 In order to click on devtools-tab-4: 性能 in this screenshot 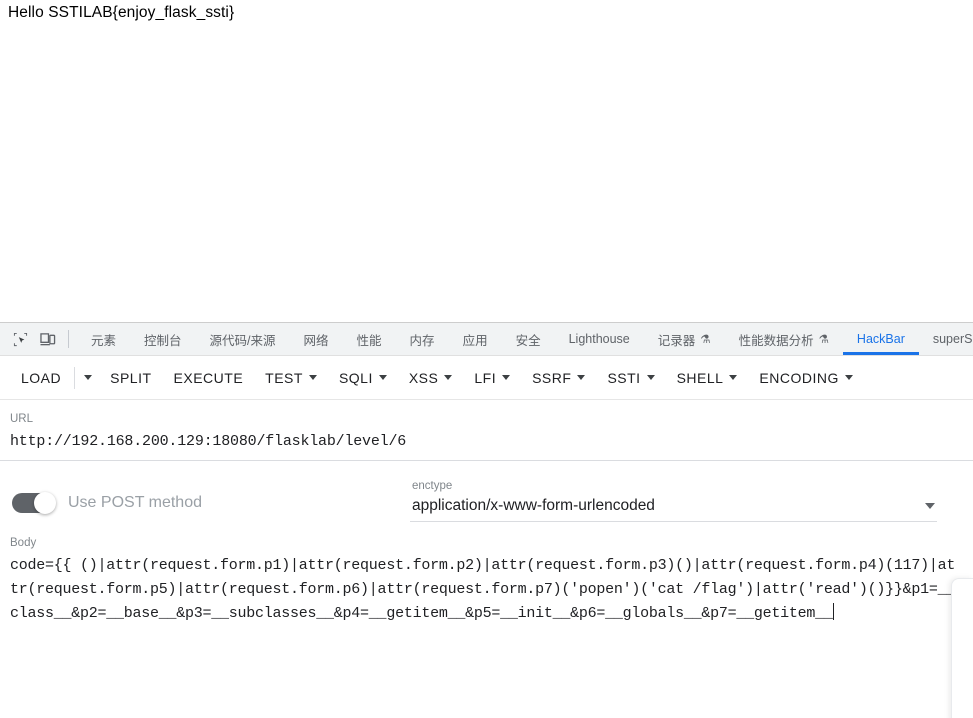, I will do `click(369, 339)`.